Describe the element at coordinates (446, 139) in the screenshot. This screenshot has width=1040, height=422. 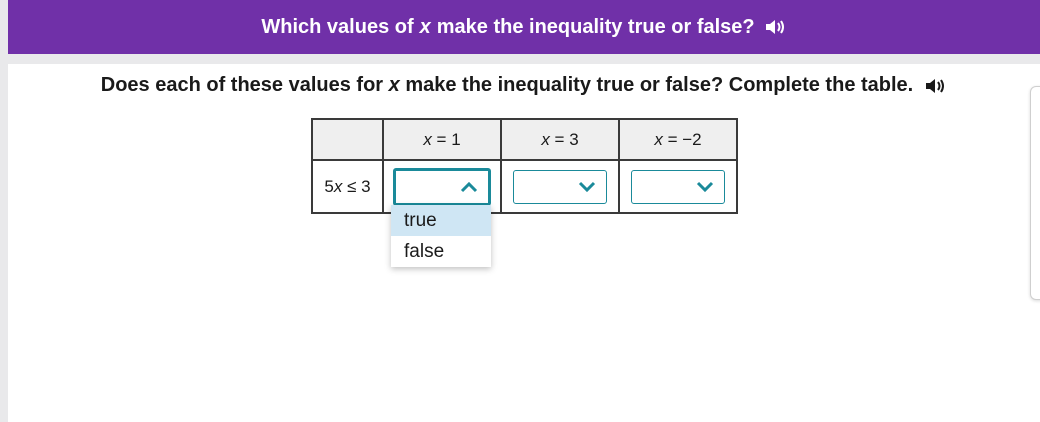
I see `column-value: = 1` at that location.